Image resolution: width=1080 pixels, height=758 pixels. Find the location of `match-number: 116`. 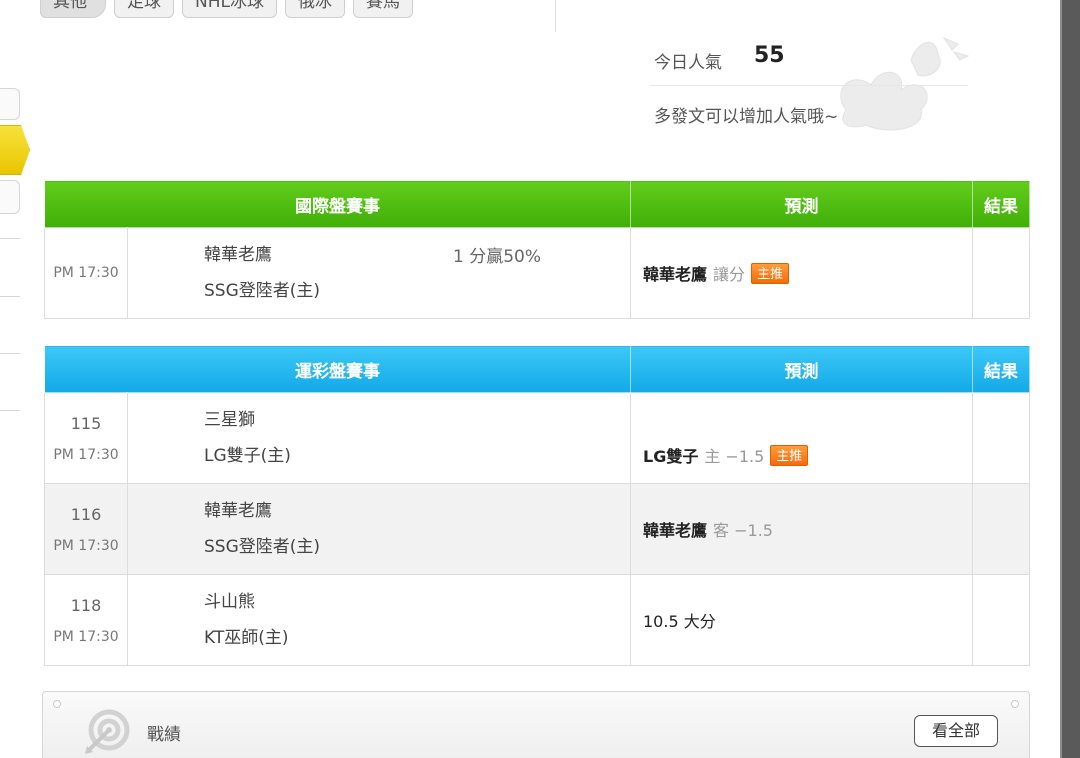

match-number: 116 is located at coordinates (86, 514).